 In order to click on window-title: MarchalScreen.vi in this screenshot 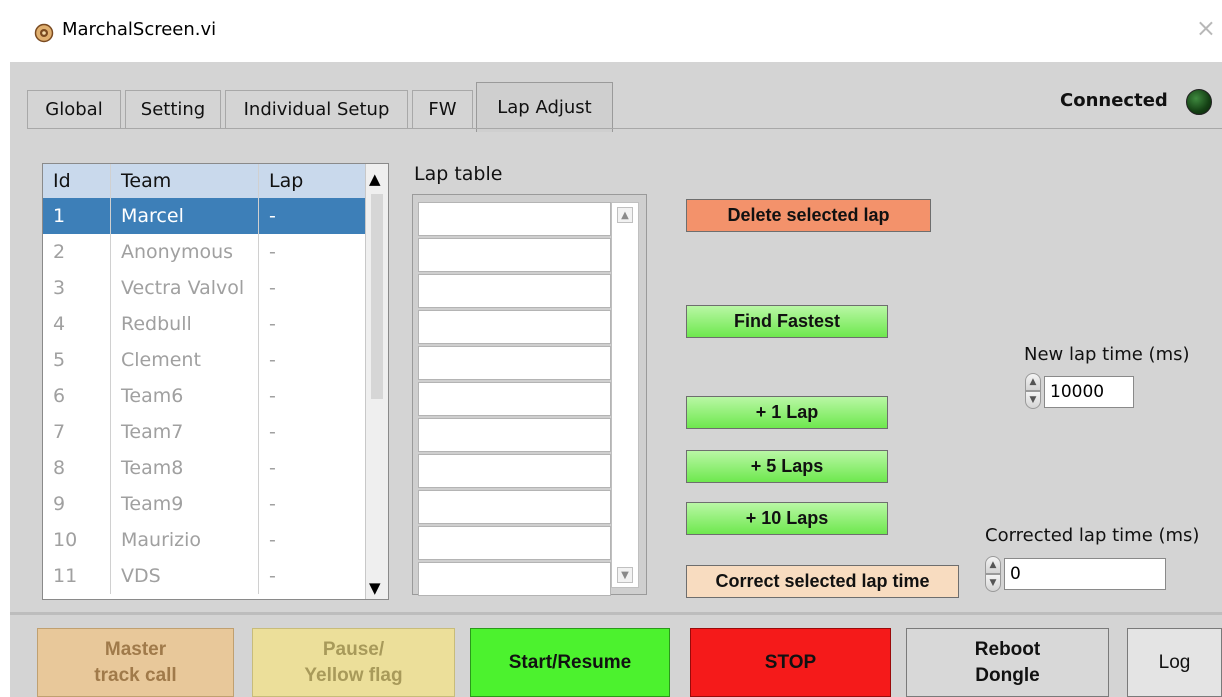, I will do `click(139, 29)`.